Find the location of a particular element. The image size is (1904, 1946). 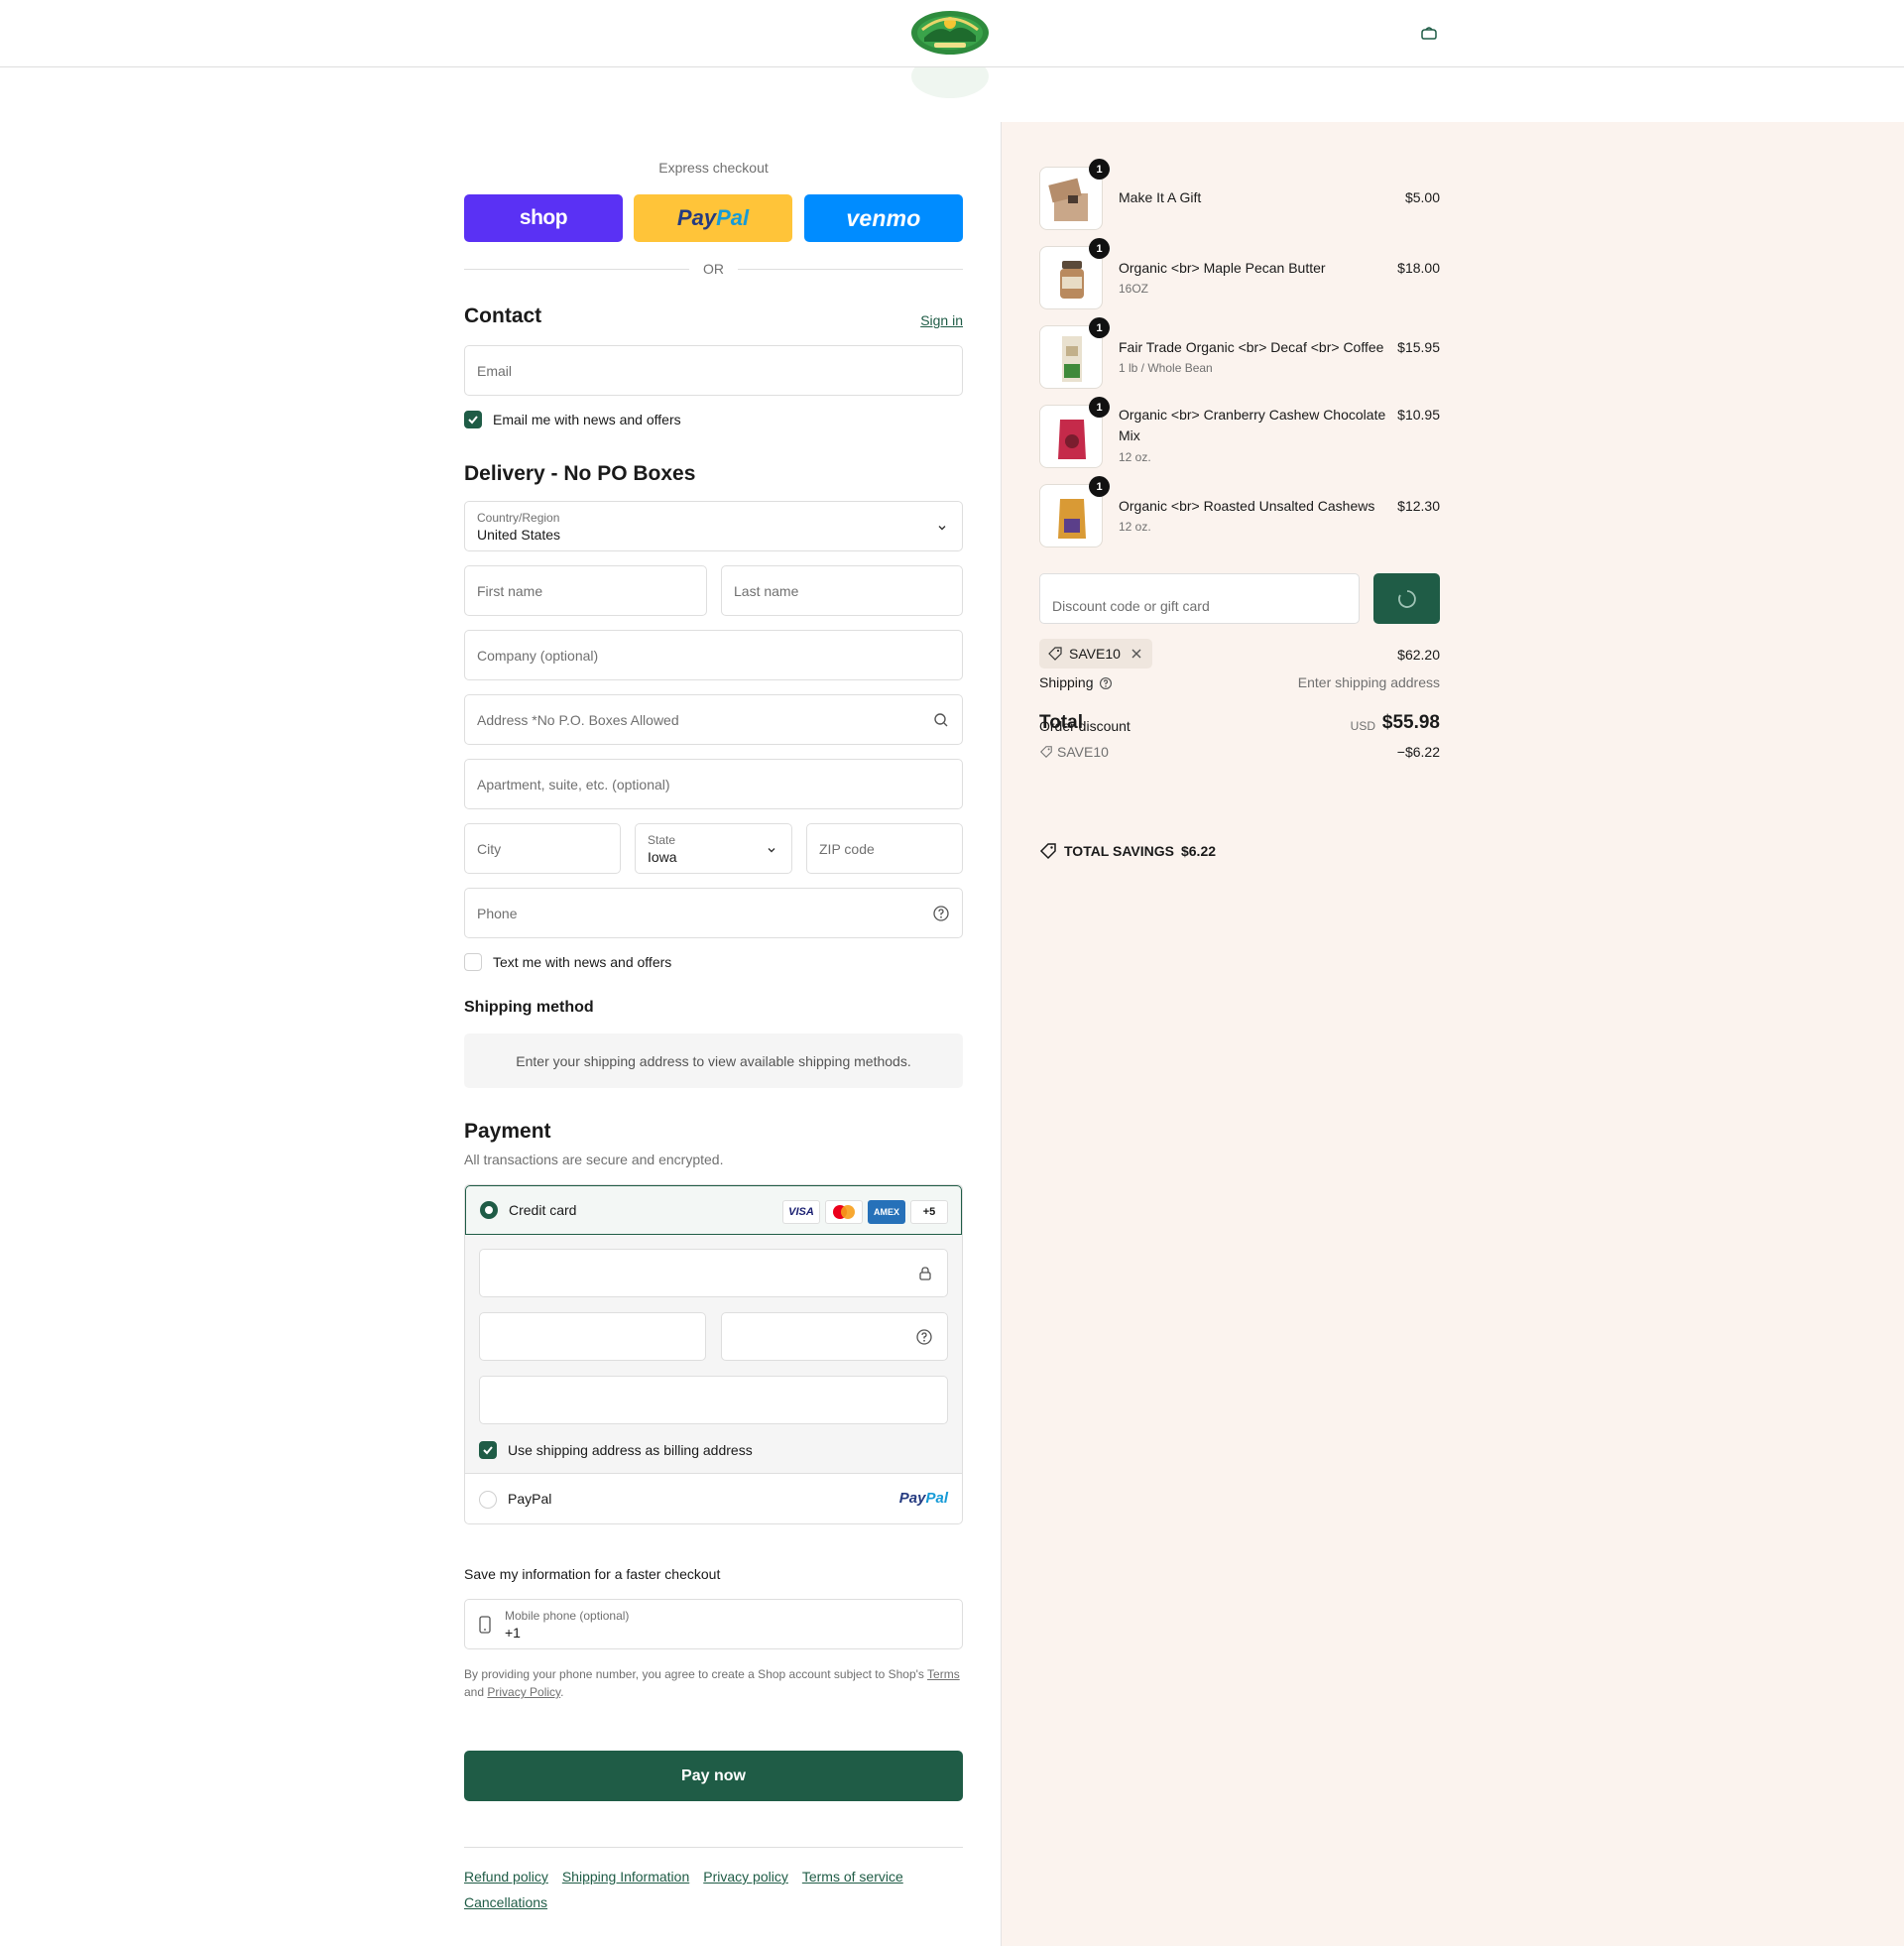

phone-placeholder: Phone is located at coordinates (497, 913).